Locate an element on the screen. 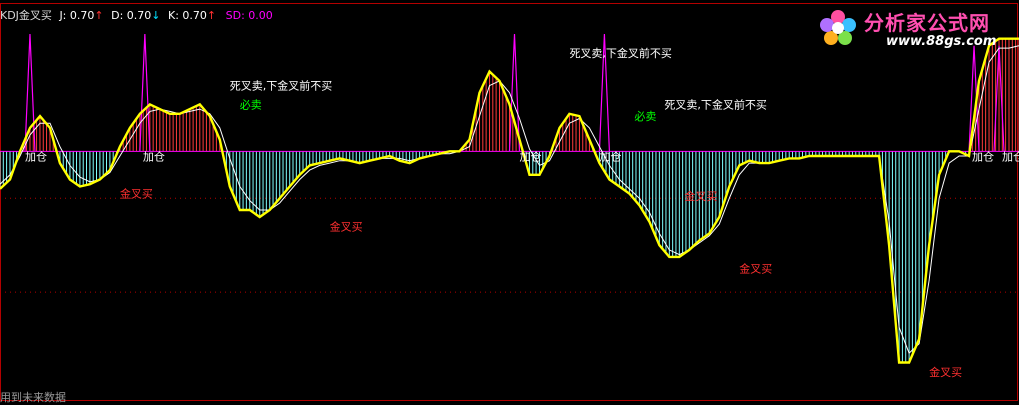  site-logo: 分析家公式网 www.88gs.com is located at coordinates (913, 28).